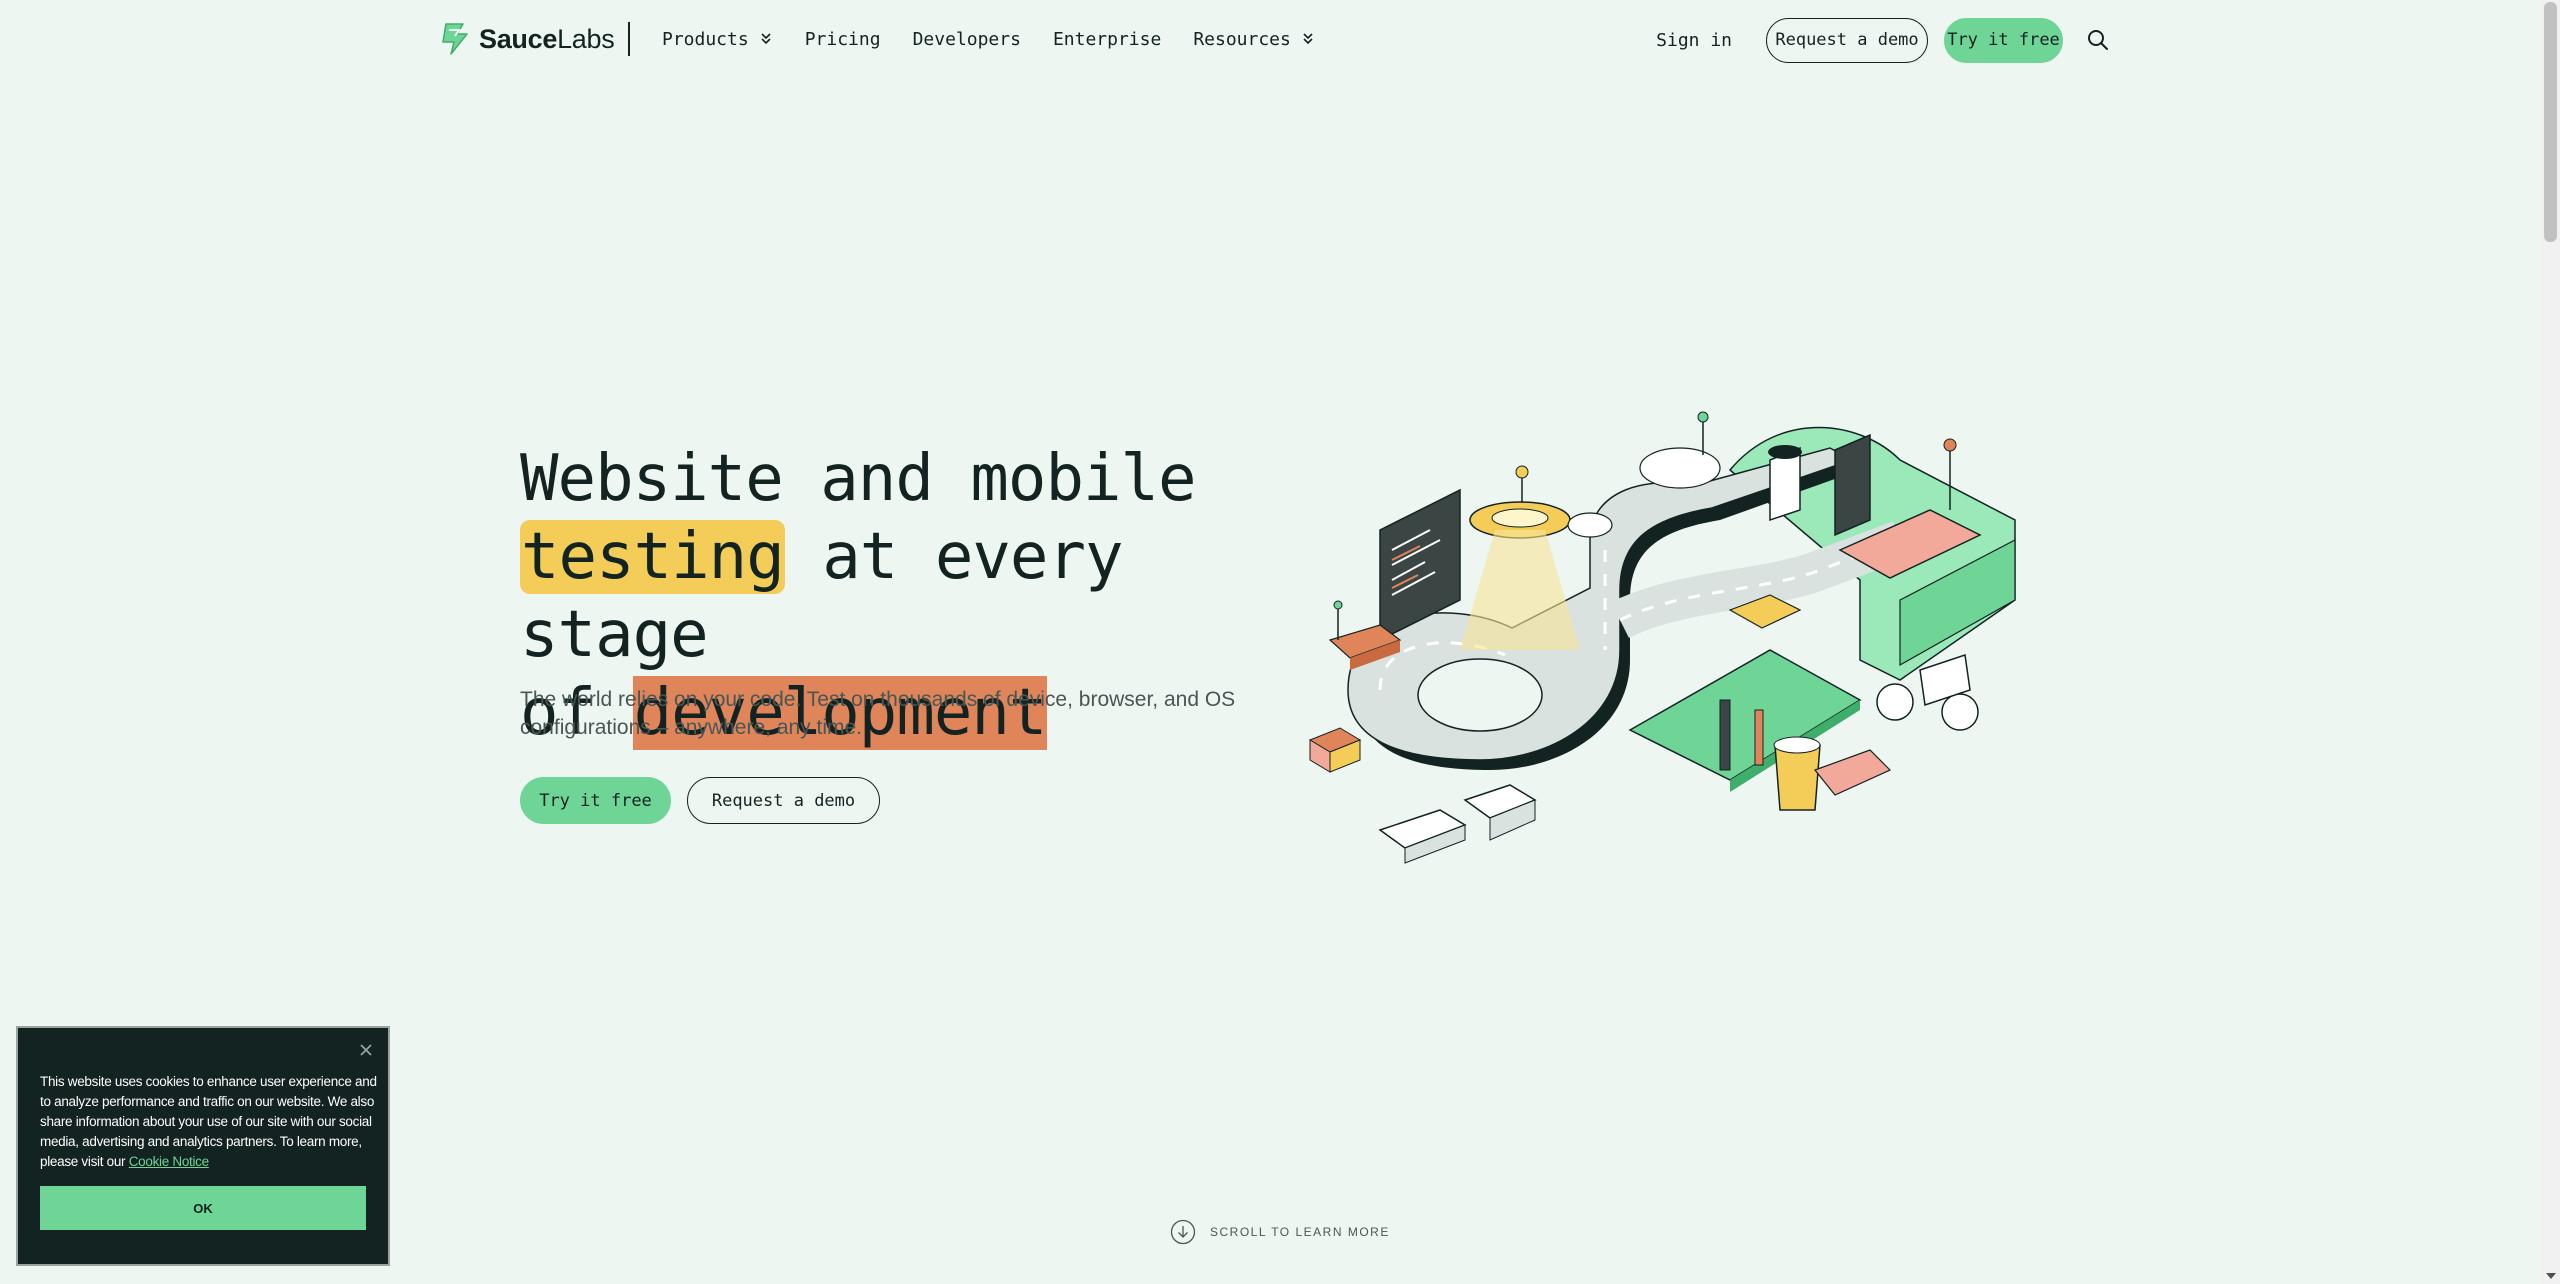 This screenshot has width=2560, height=1284. I want to click on scroll-to-learn-more: SCROLL TO LEARN MORE, so click(1280, 1232).